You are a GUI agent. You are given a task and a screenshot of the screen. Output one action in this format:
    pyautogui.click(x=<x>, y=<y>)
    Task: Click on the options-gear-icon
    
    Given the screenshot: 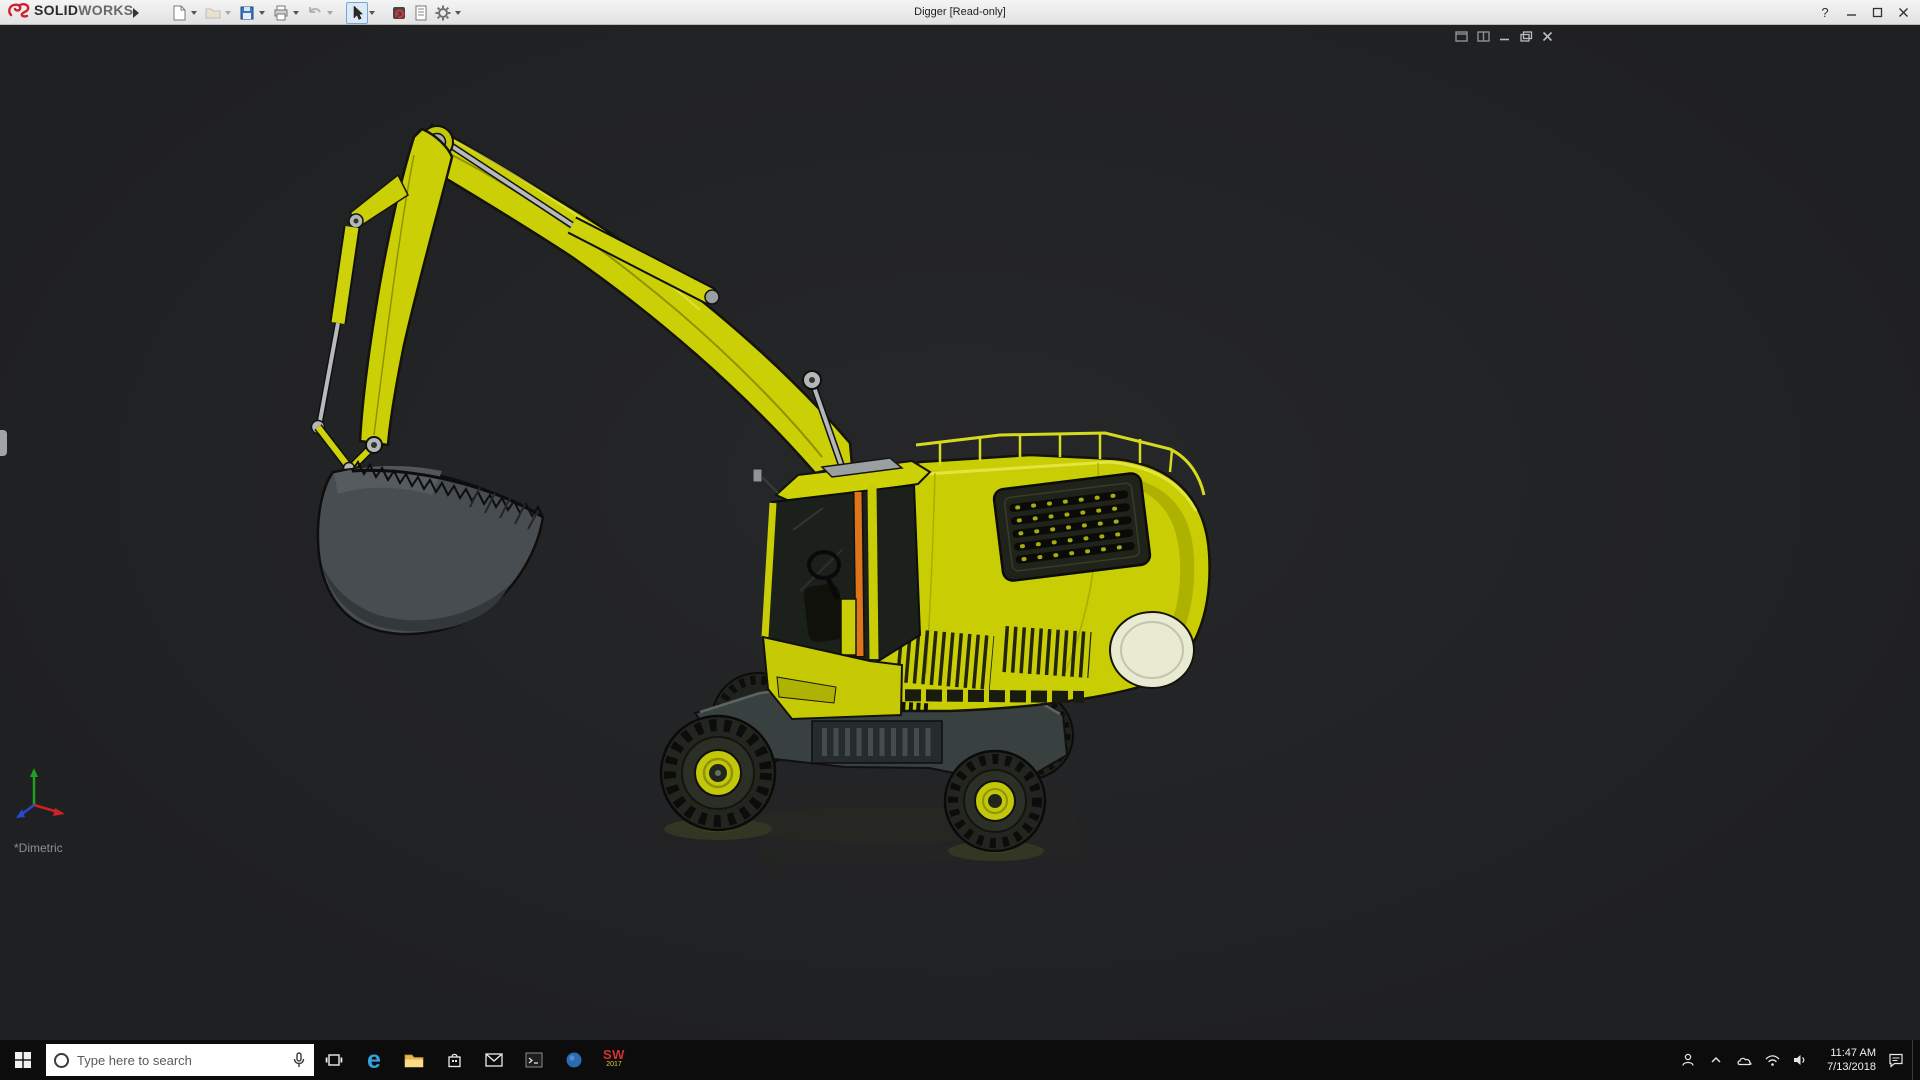 What is the action you would take?
    pyautogui.click(x=443, y=13)
    